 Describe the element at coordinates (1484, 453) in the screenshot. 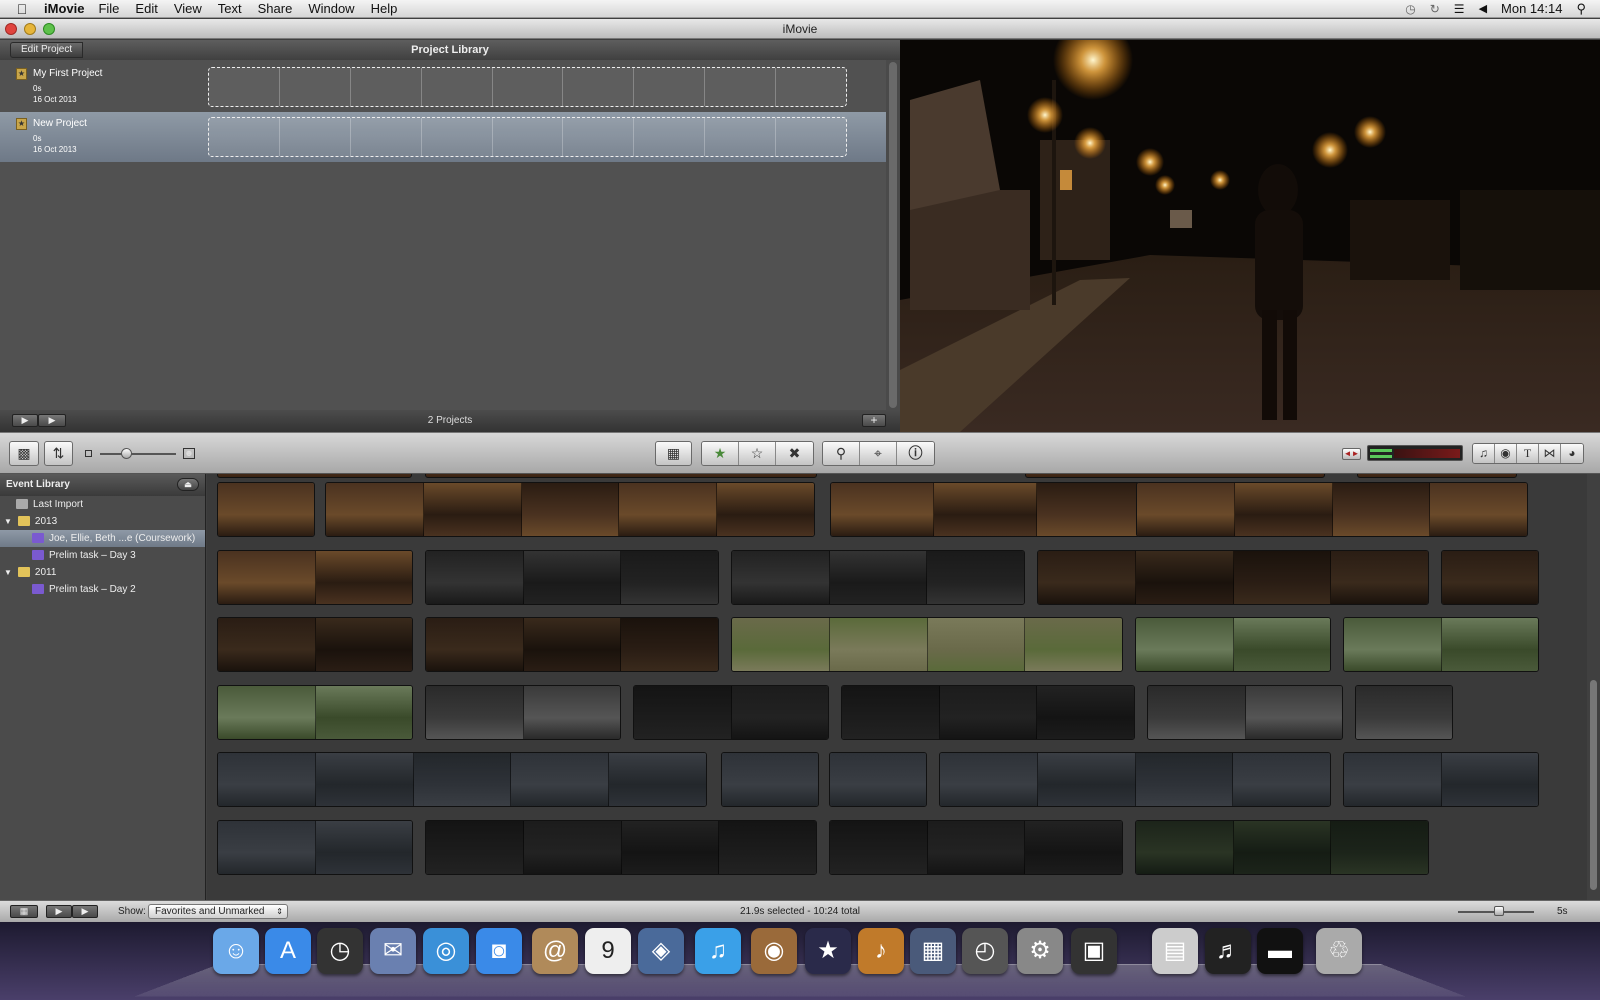

I see `music-icon: ♫` at that location.